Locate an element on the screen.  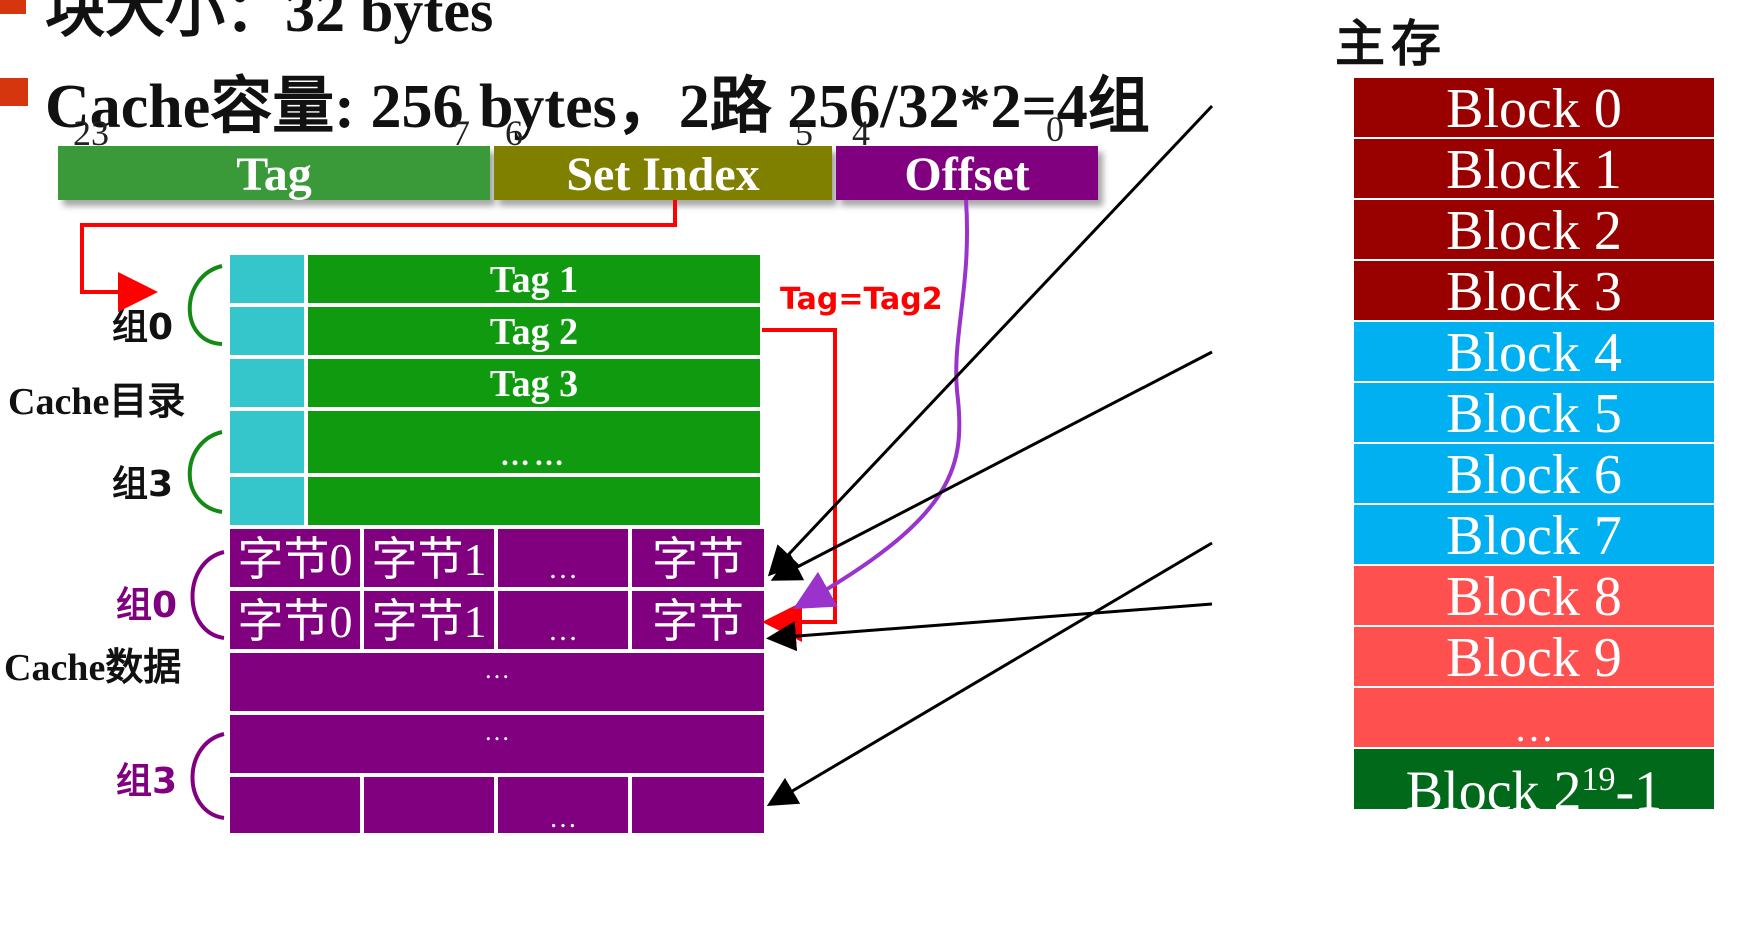
index-to-set-arrow is located at coordinates (378, 256).